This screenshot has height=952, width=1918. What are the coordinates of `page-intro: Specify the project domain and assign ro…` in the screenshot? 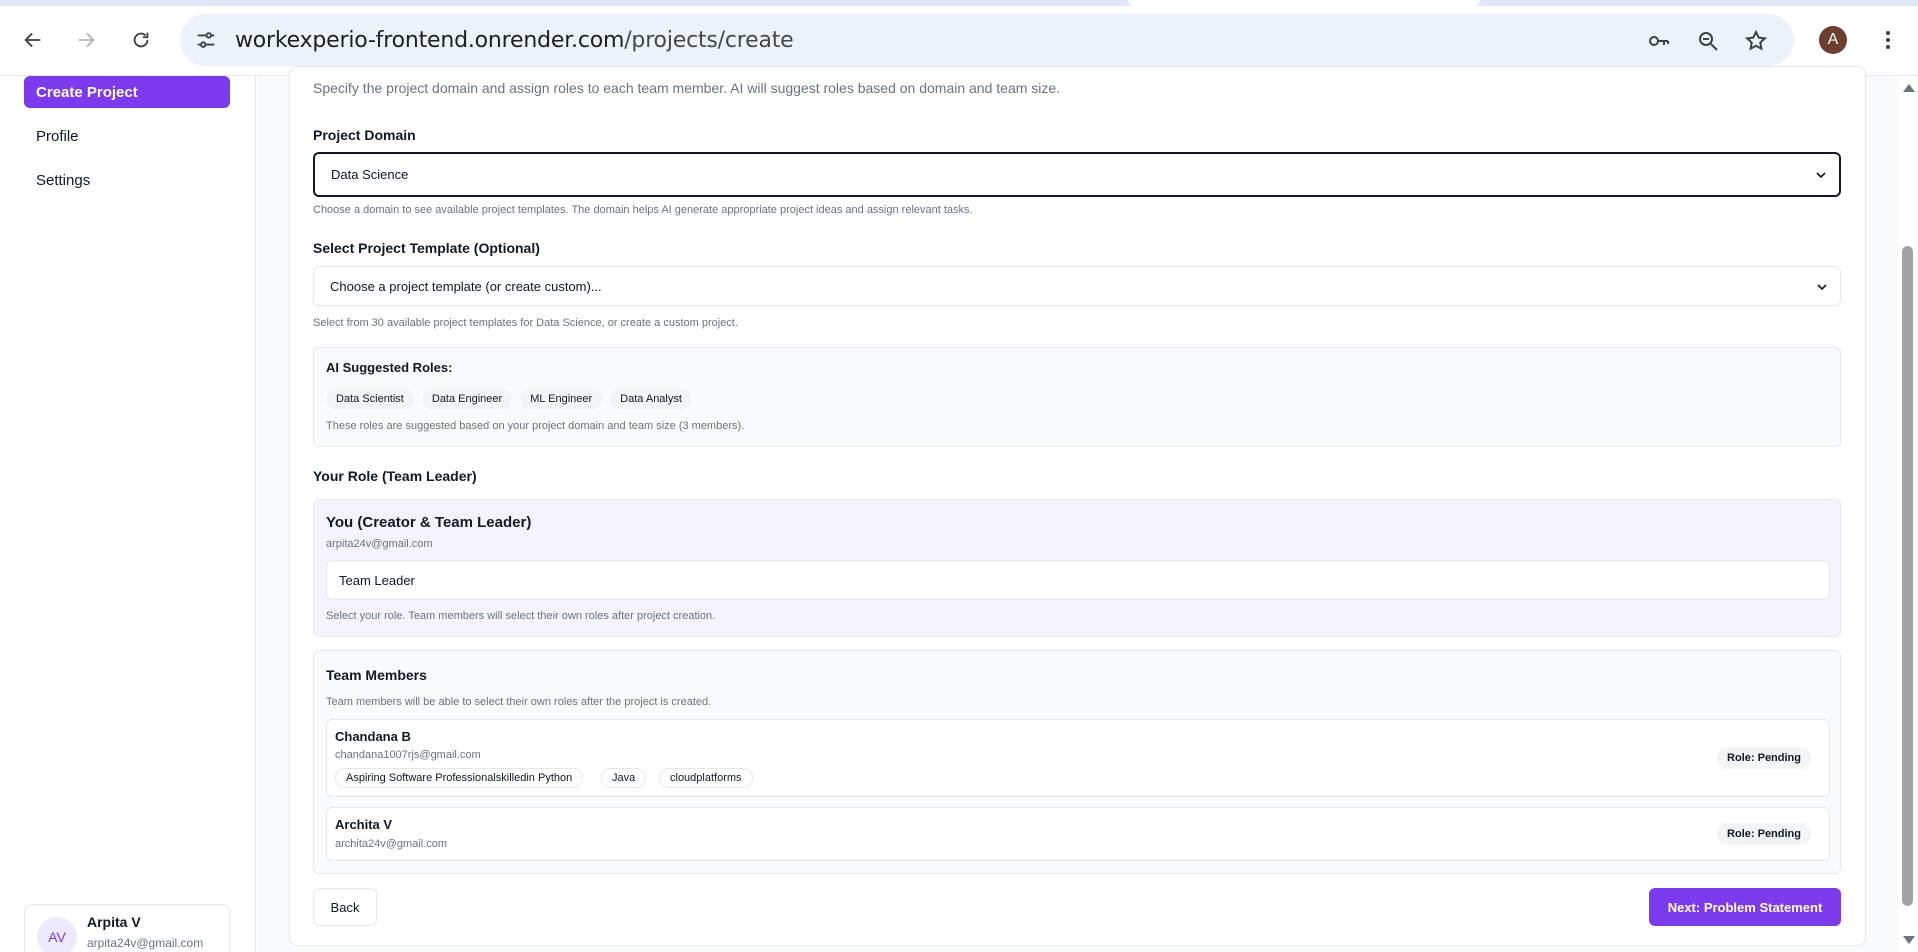 It's located at (687, 88).